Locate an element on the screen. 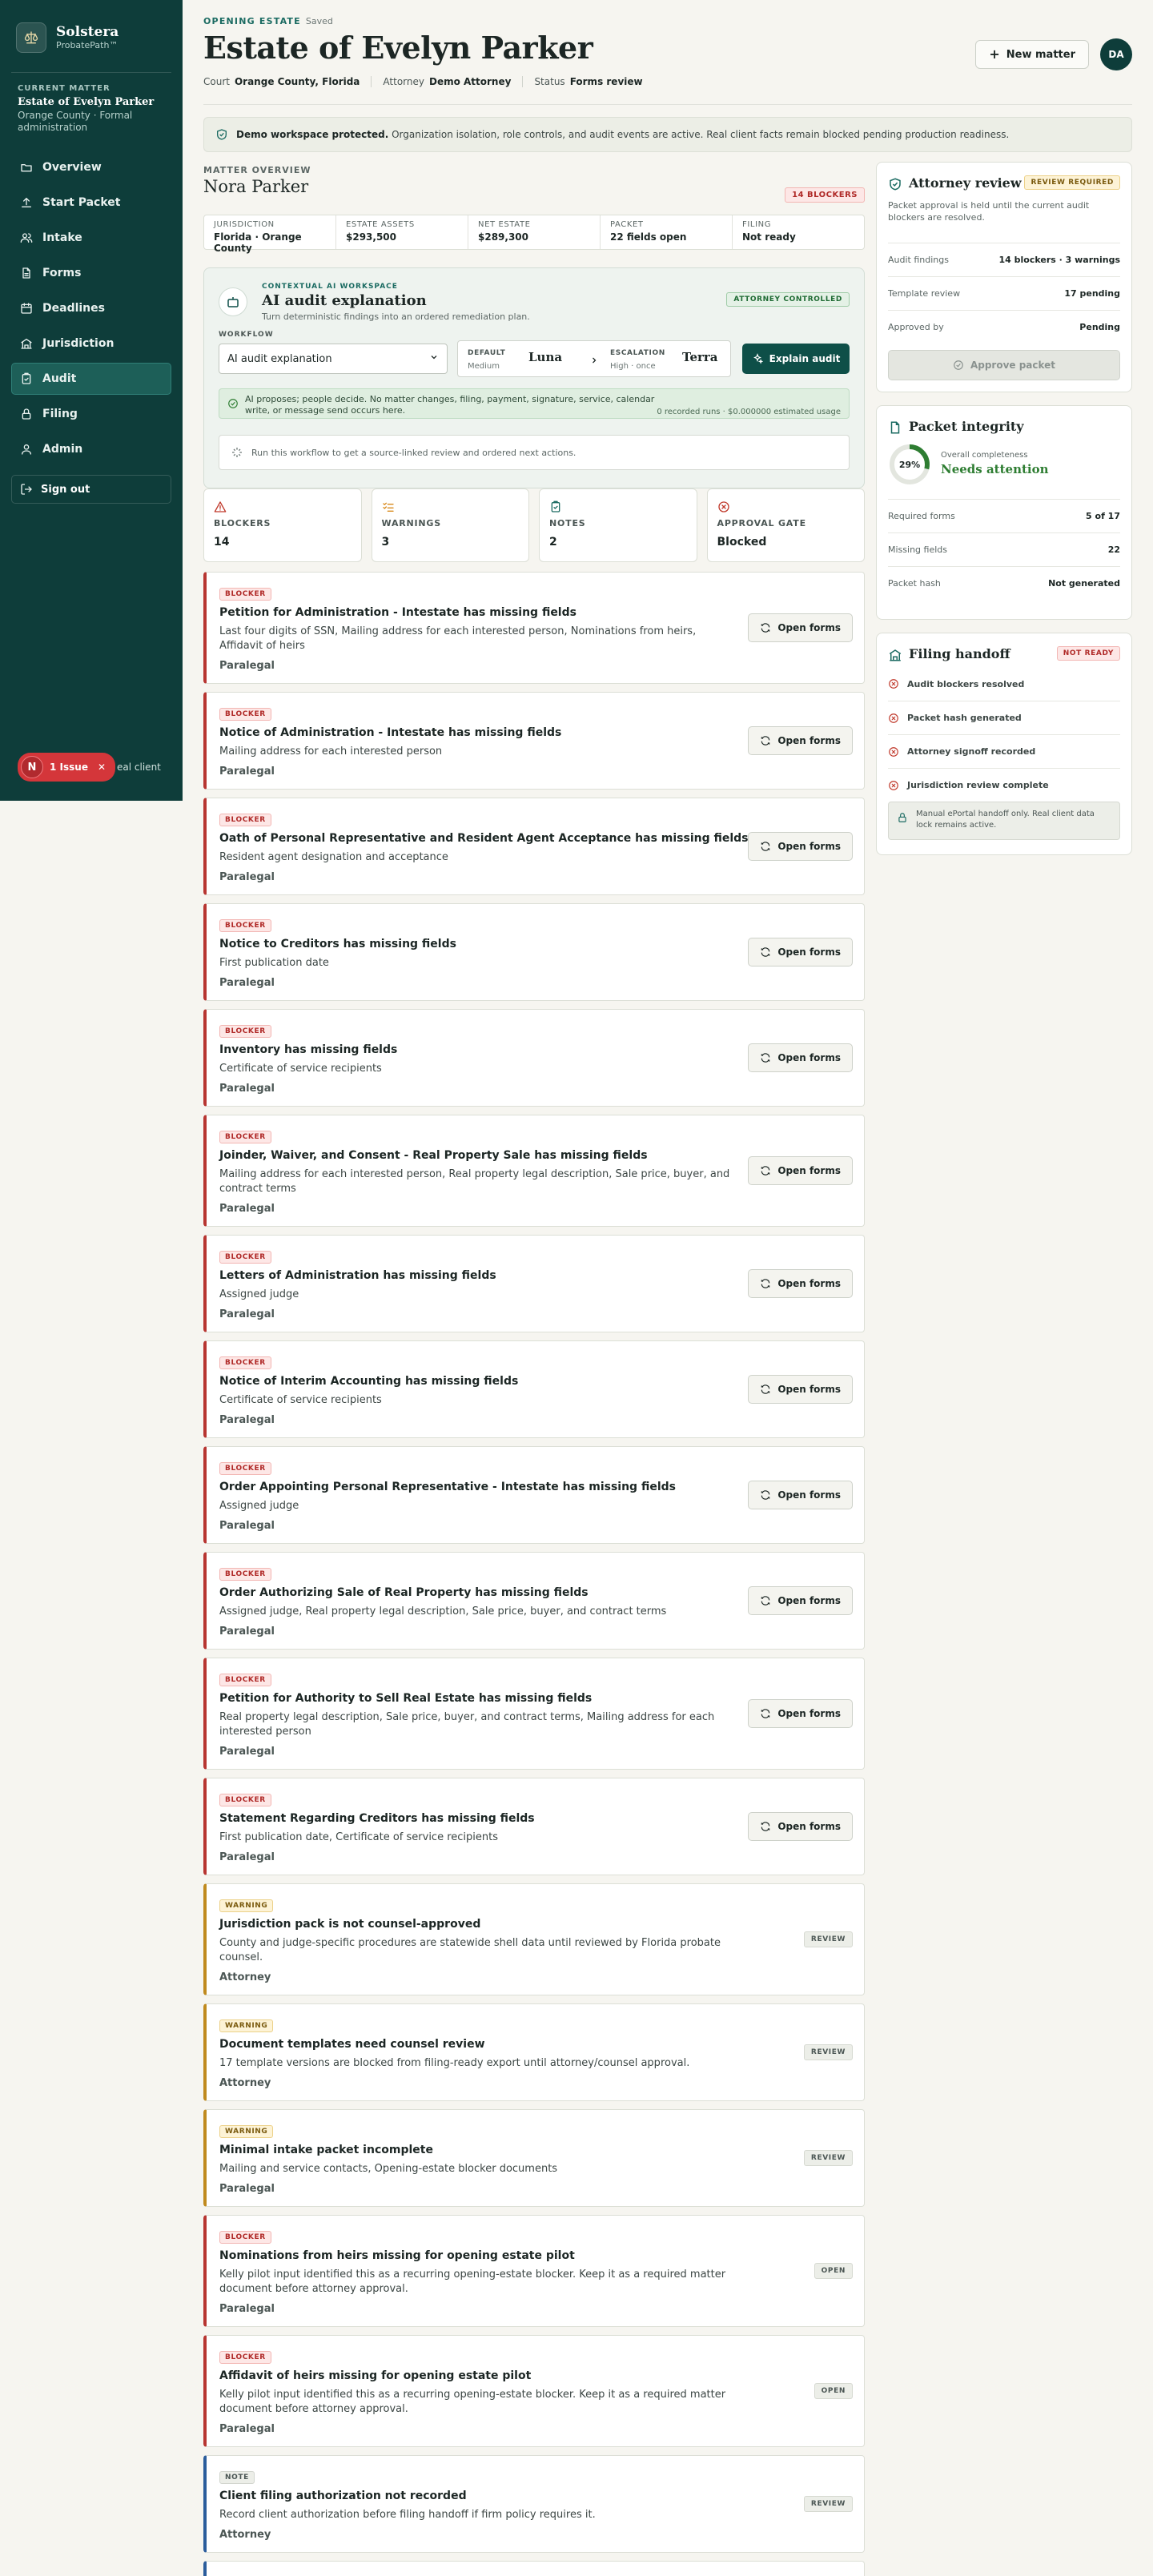 This screenshot has width=1153, height=2576. chevron-down-icon is located at coordinates (434, 358).